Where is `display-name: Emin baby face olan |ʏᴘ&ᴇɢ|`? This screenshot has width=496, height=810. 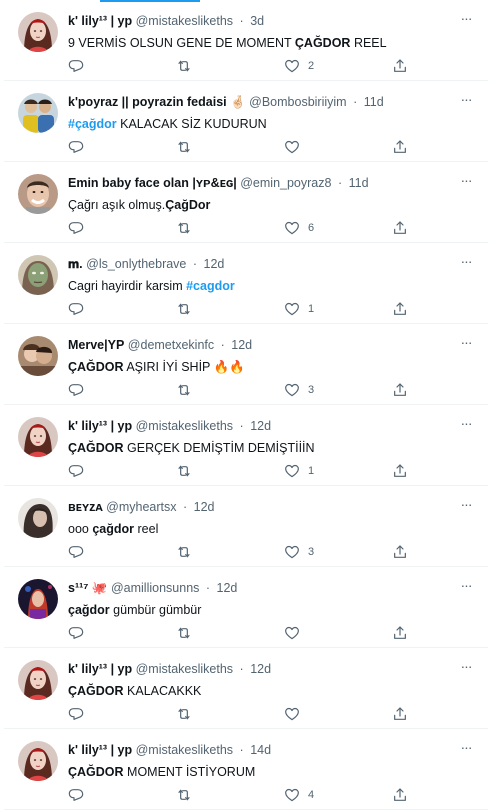 display-name: Emin baby face olan |ʏᴘ&ᴇɢ| is located at coordinates (152, 183).